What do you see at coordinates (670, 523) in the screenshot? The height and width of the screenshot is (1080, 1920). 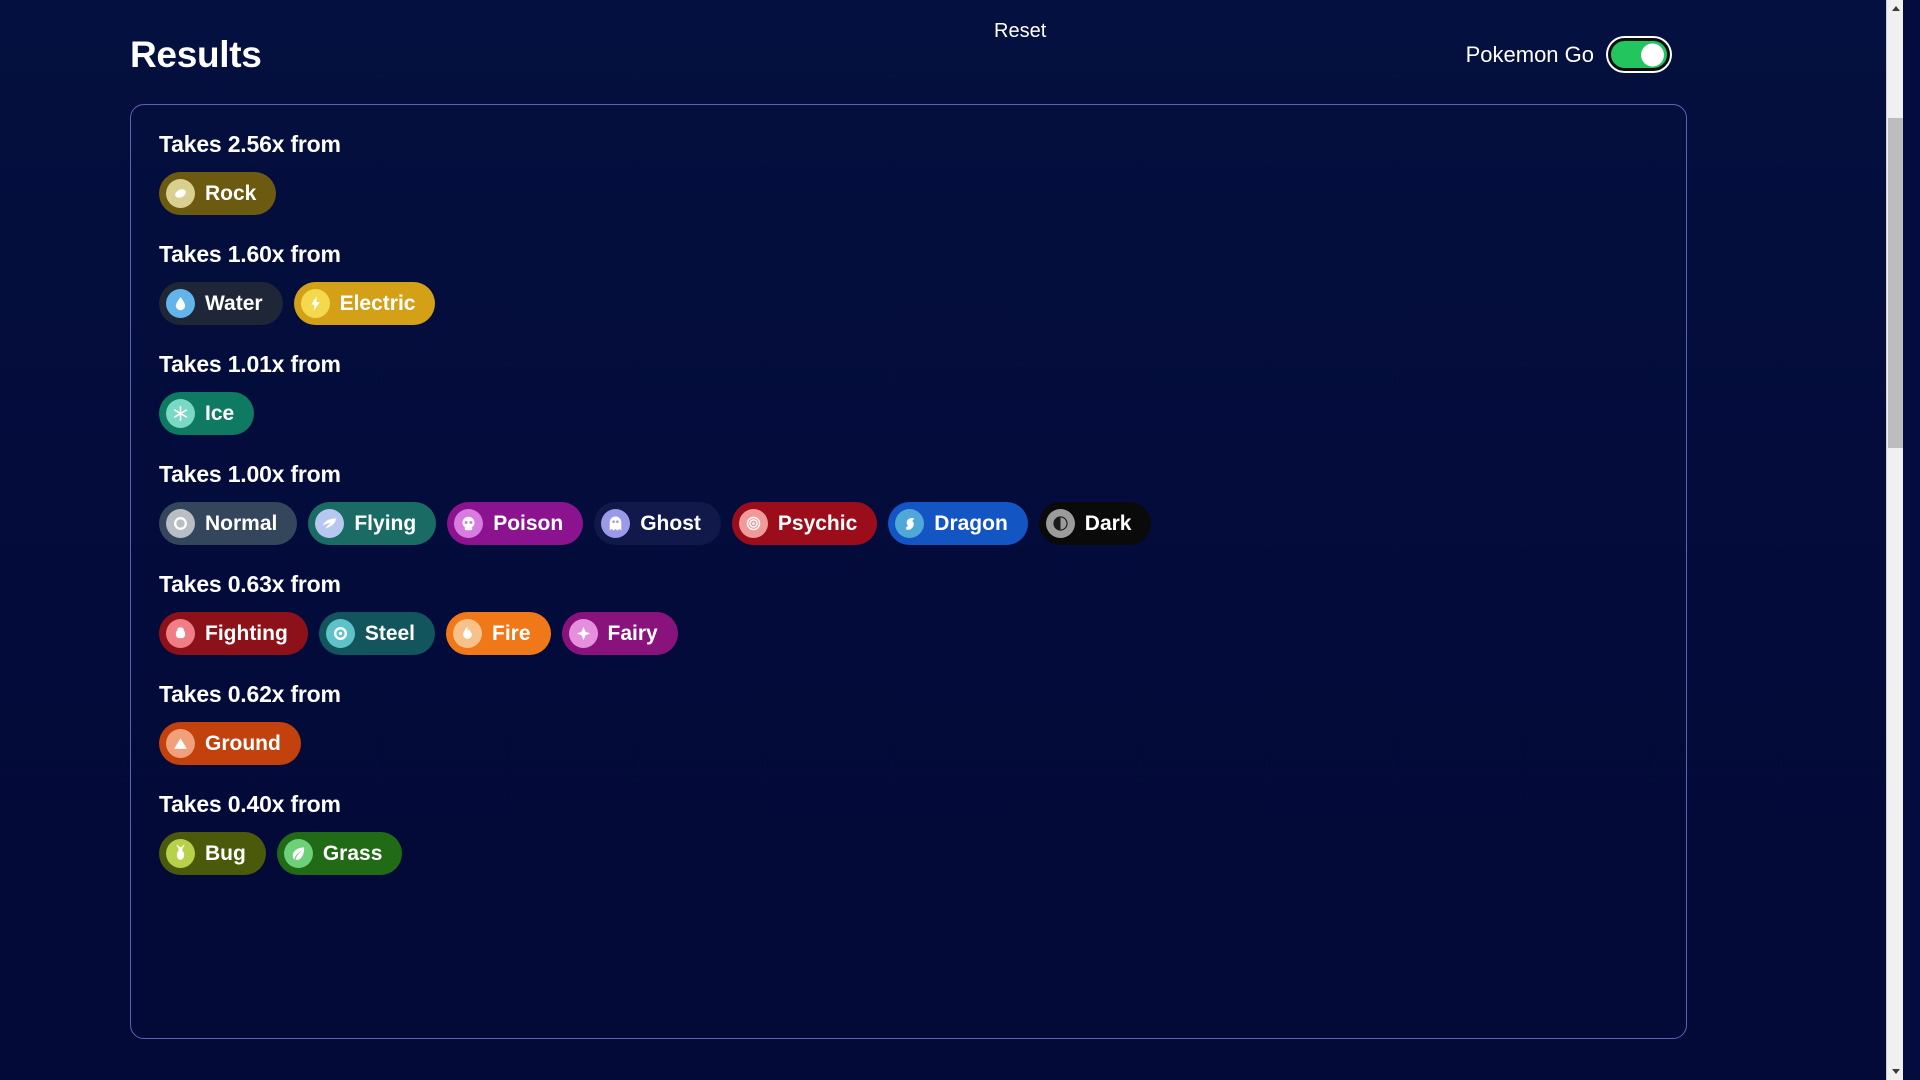 I see `type-chip-label: Ghost` at bounding box center [670, 523].